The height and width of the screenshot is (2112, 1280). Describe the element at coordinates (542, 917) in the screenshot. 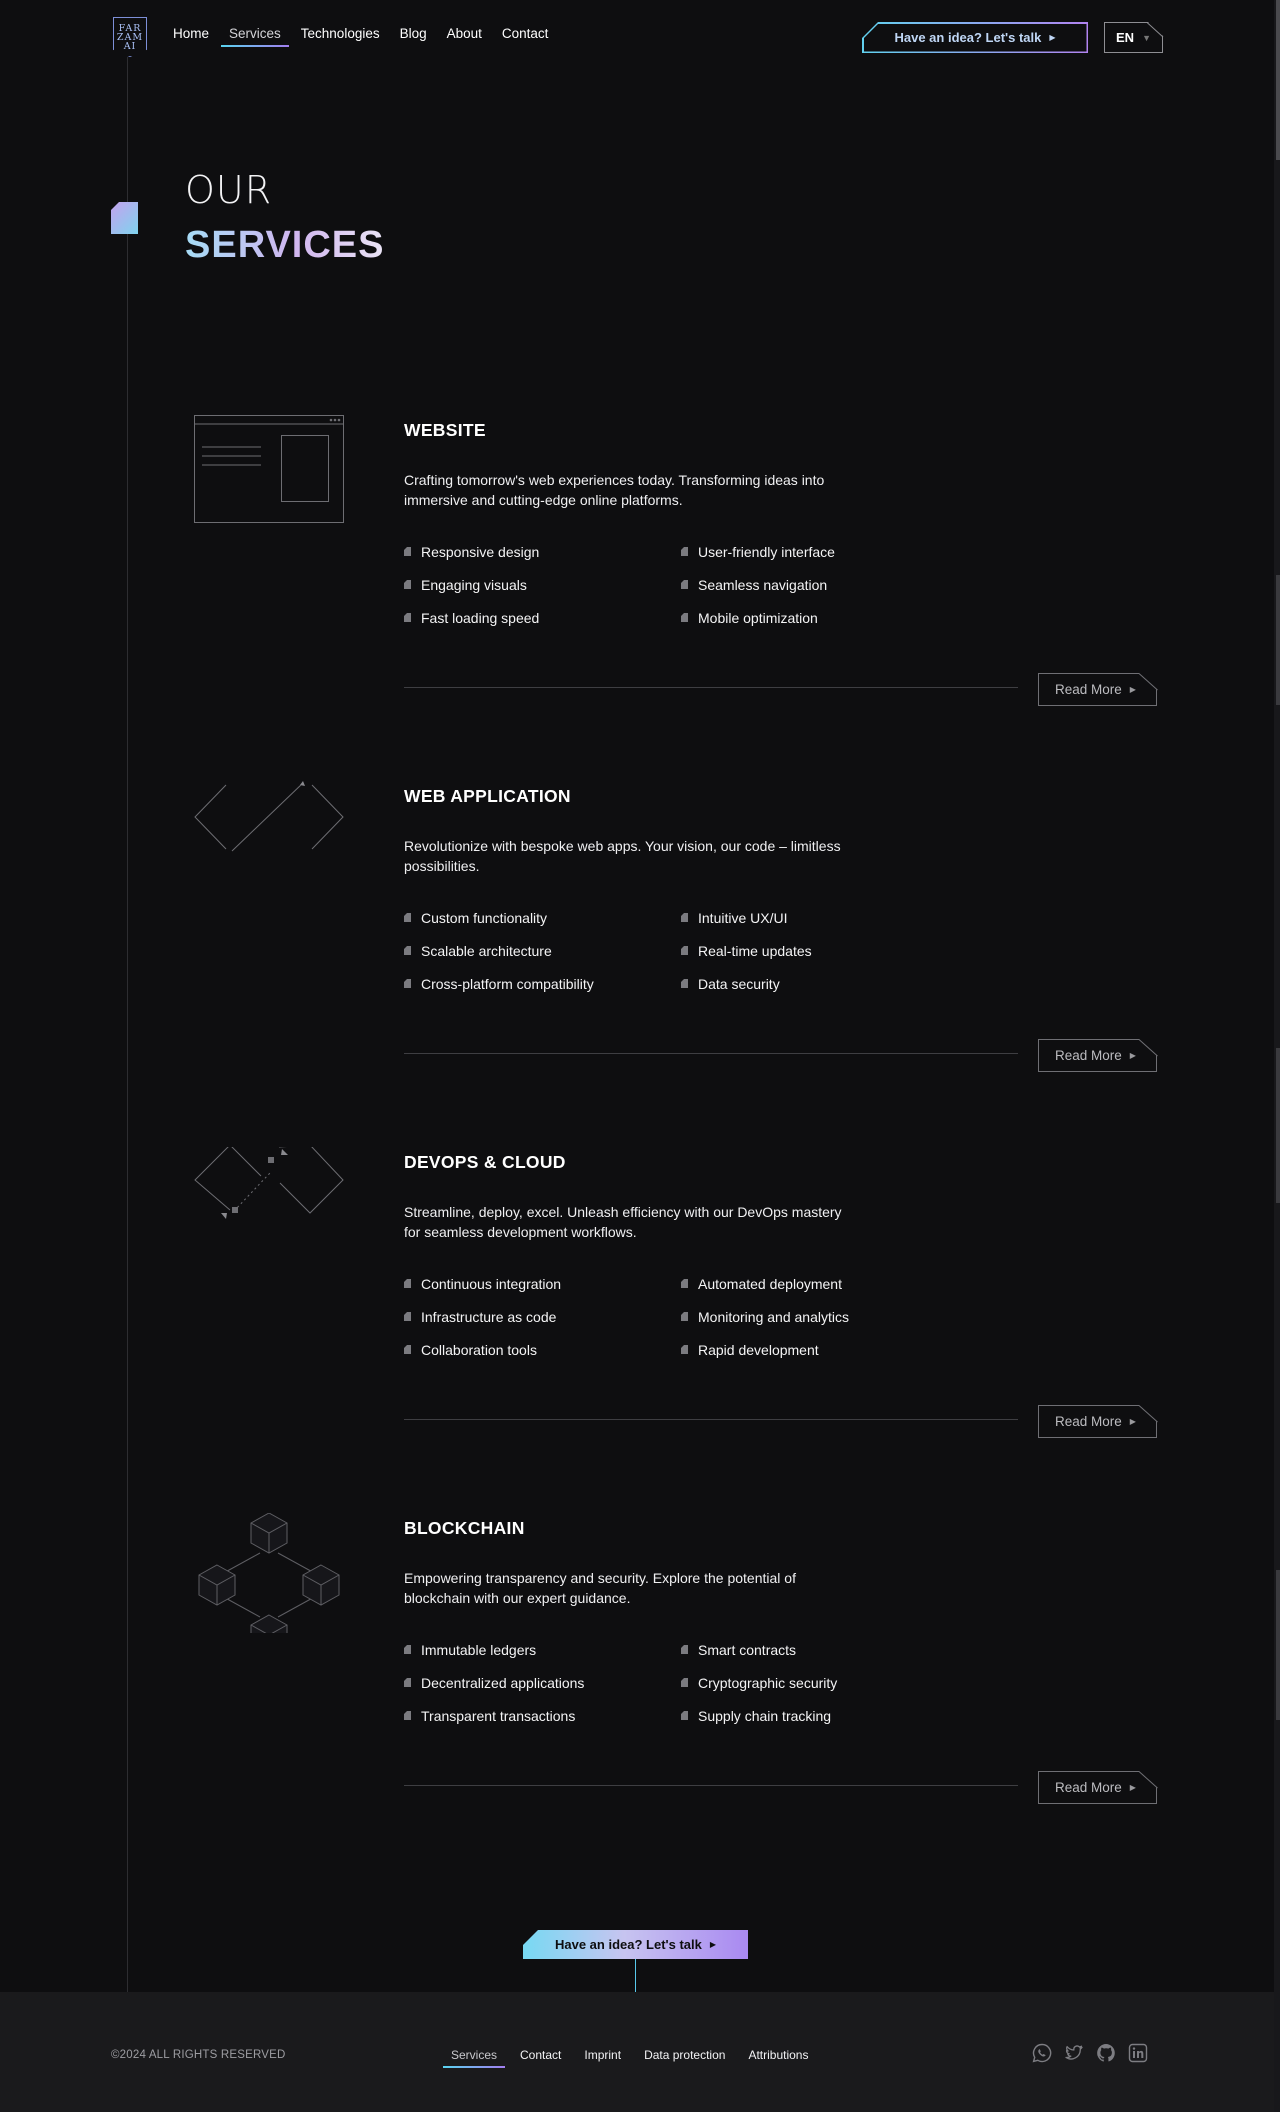

I see `feature-item: Custom functionality` at that location.